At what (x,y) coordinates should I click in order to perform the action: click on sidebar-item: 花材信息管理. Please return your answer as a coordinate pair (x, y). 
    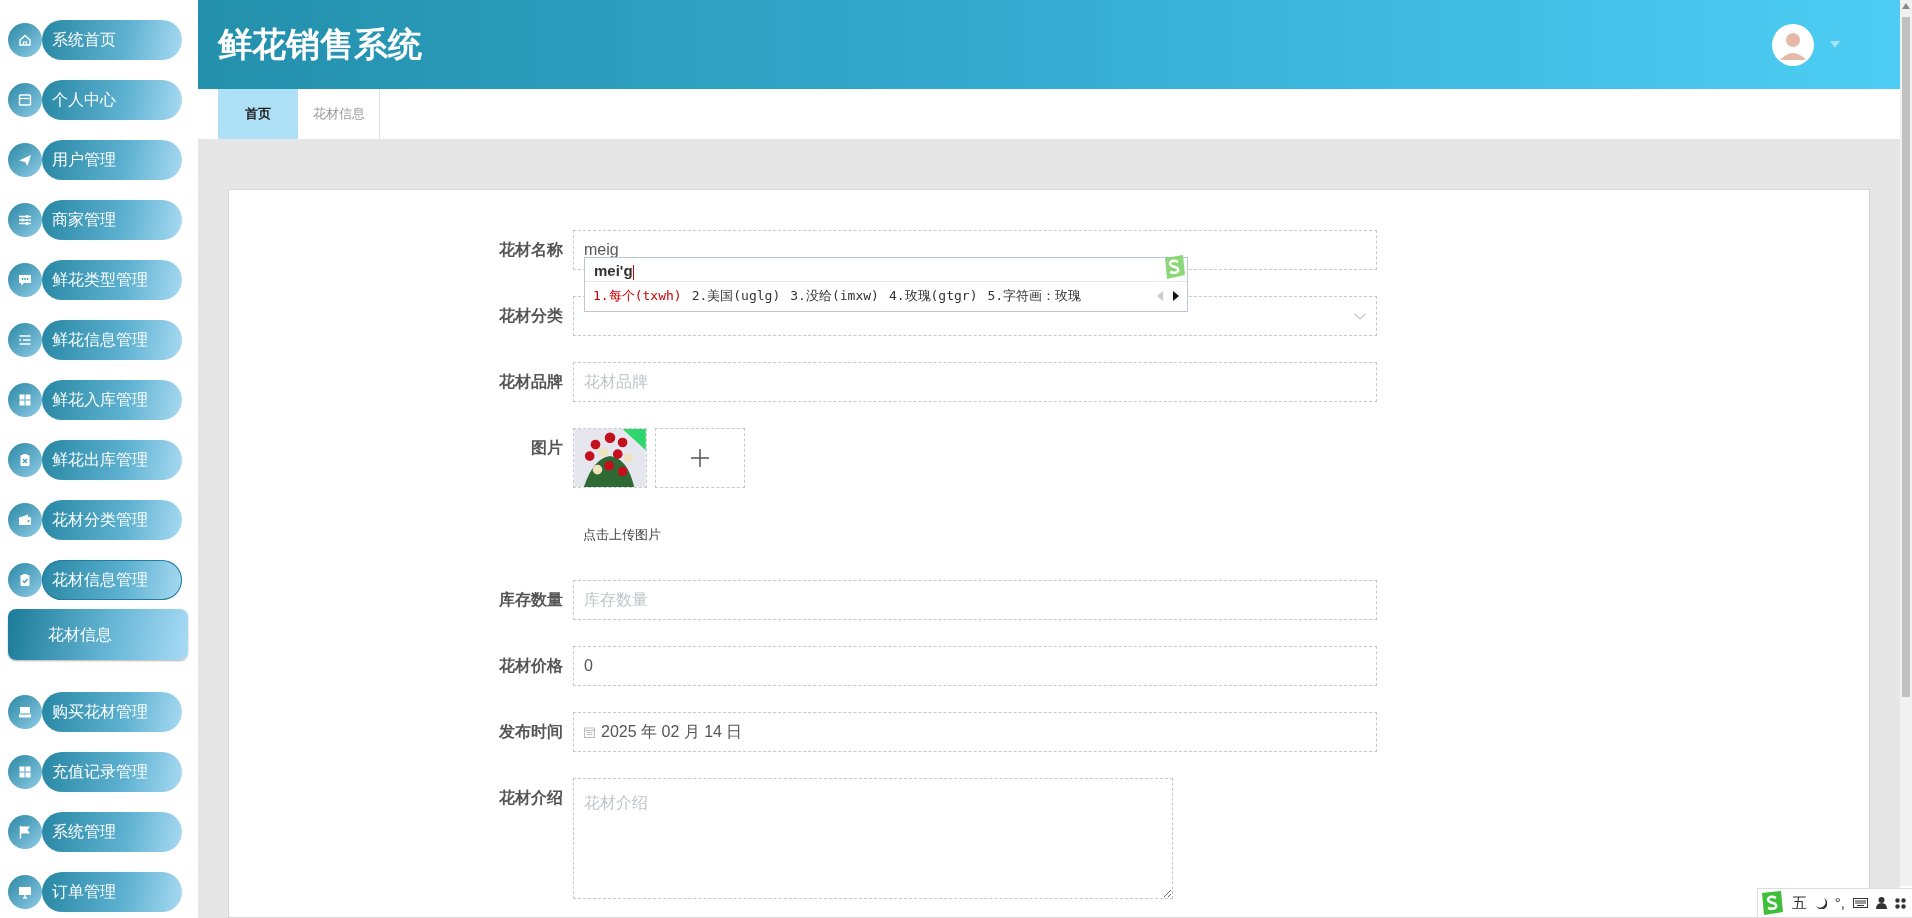
    Looking at the image, I should click on (112, 580).